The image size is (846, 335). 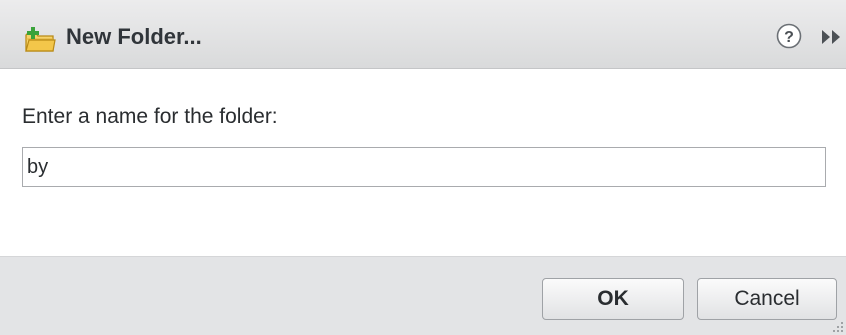 I want to click on folder-name-prompt: Enter a name for the folder:, so click(x=150, y=116).